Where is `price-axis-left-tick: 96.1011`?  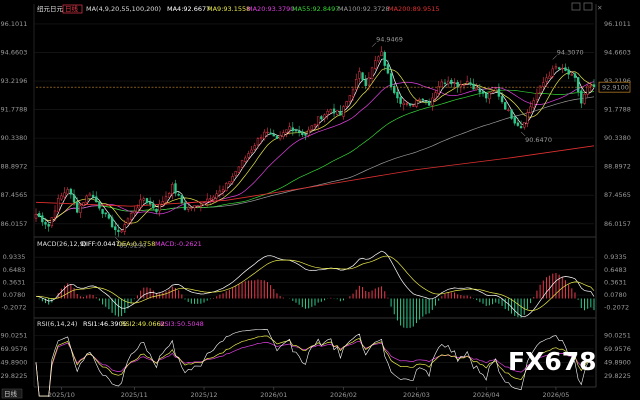 price-axis-left-tick: 96.1011 is located at coordinates (14, 24).